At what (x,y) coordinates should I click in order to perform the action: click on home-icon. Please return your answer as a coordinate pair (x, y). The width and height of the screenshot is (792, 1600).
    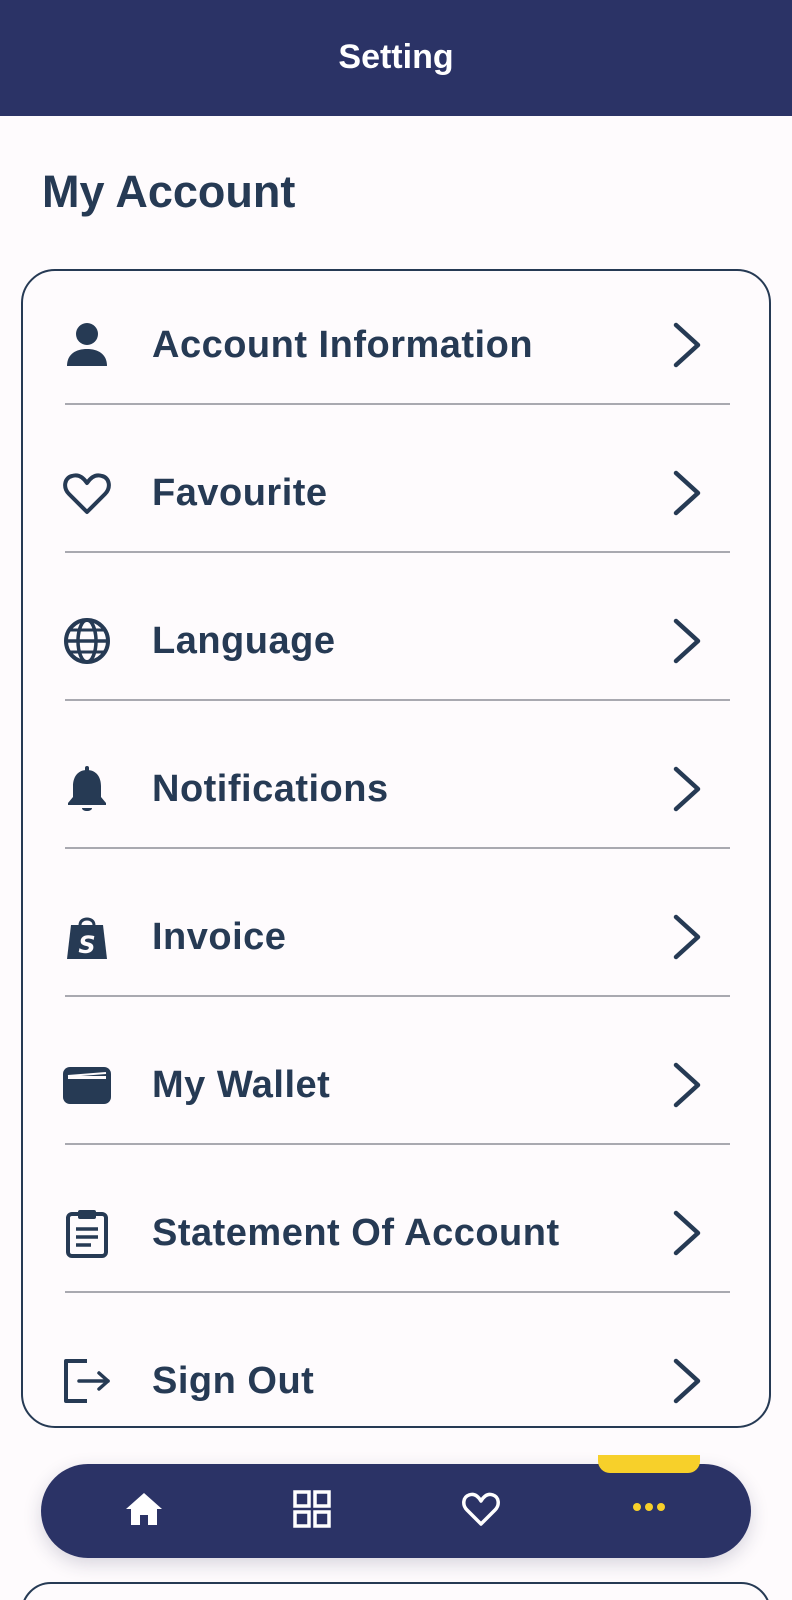
    Looking at the image, I should click on (144, 1511).